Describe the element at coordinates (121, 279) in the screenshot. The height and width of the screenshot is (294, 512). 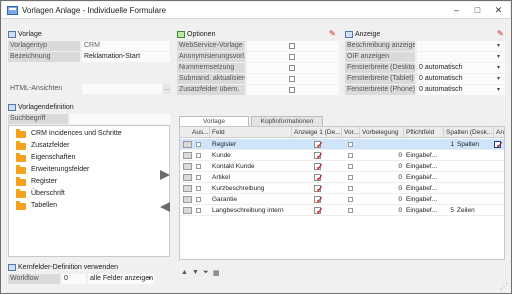
I see `filter-select: alle Felder anzeigen` at that location.